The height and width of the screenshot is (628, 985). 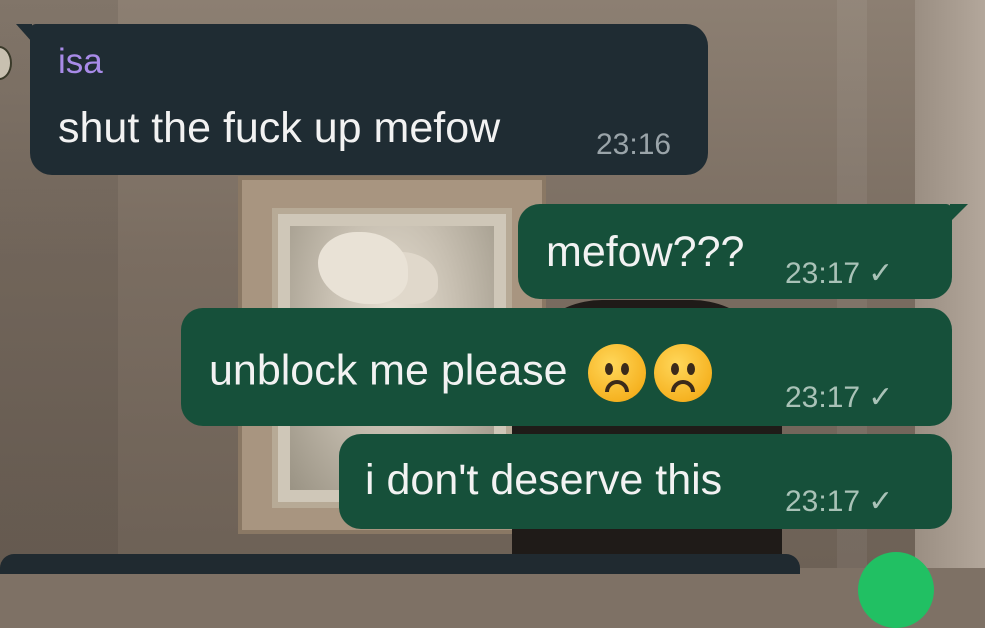 I want to click on message-text: shut the fuck up mefow, so click(x=279, y=128).